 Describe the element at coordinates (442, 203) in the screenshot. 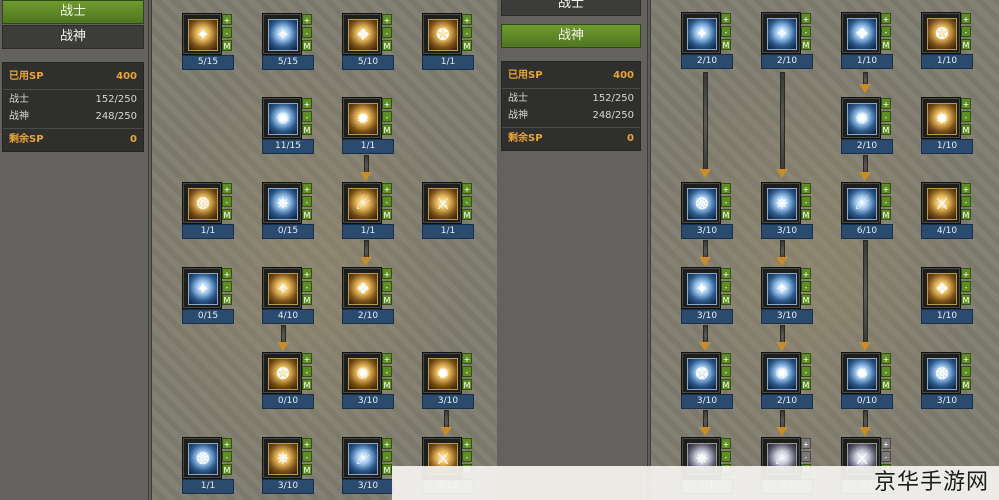

I see `skill-icon-frame: ⚔` at that location.